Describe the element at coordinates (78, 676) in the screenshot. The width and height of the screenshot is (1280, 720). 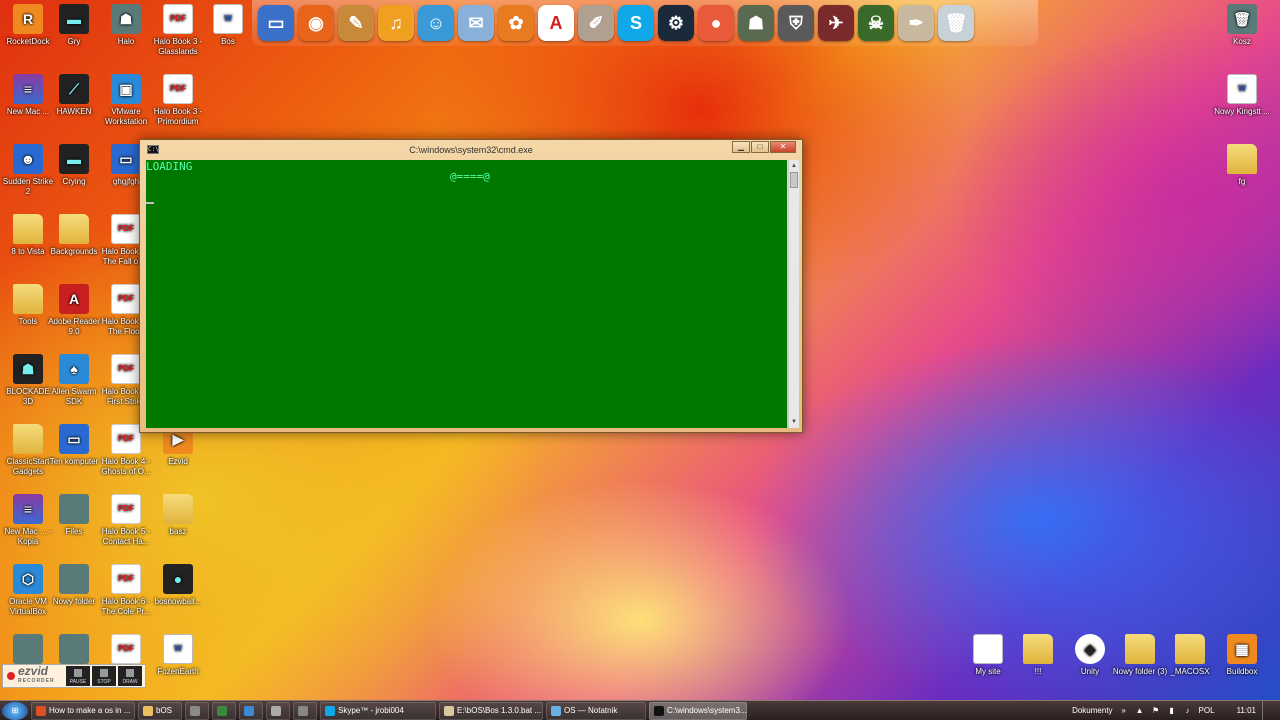
I see `pause-button: PAUSE` at that location.